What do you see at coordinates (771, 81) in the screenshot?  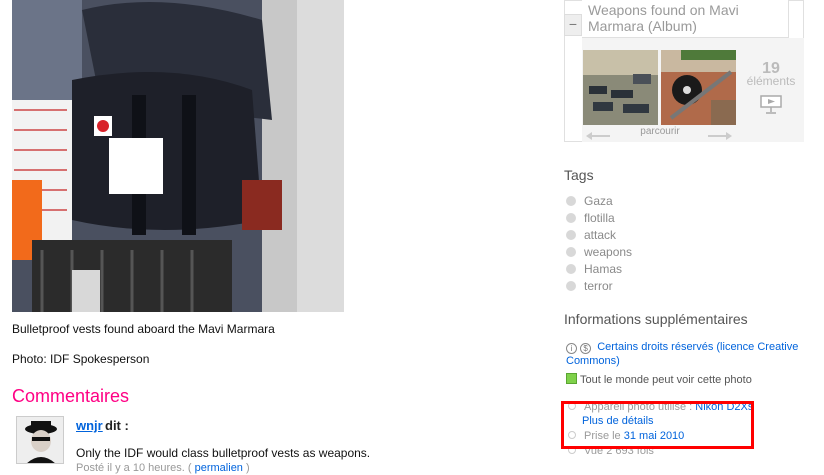 I see `album-count-label: éléments` at bounding box center [771, 81].